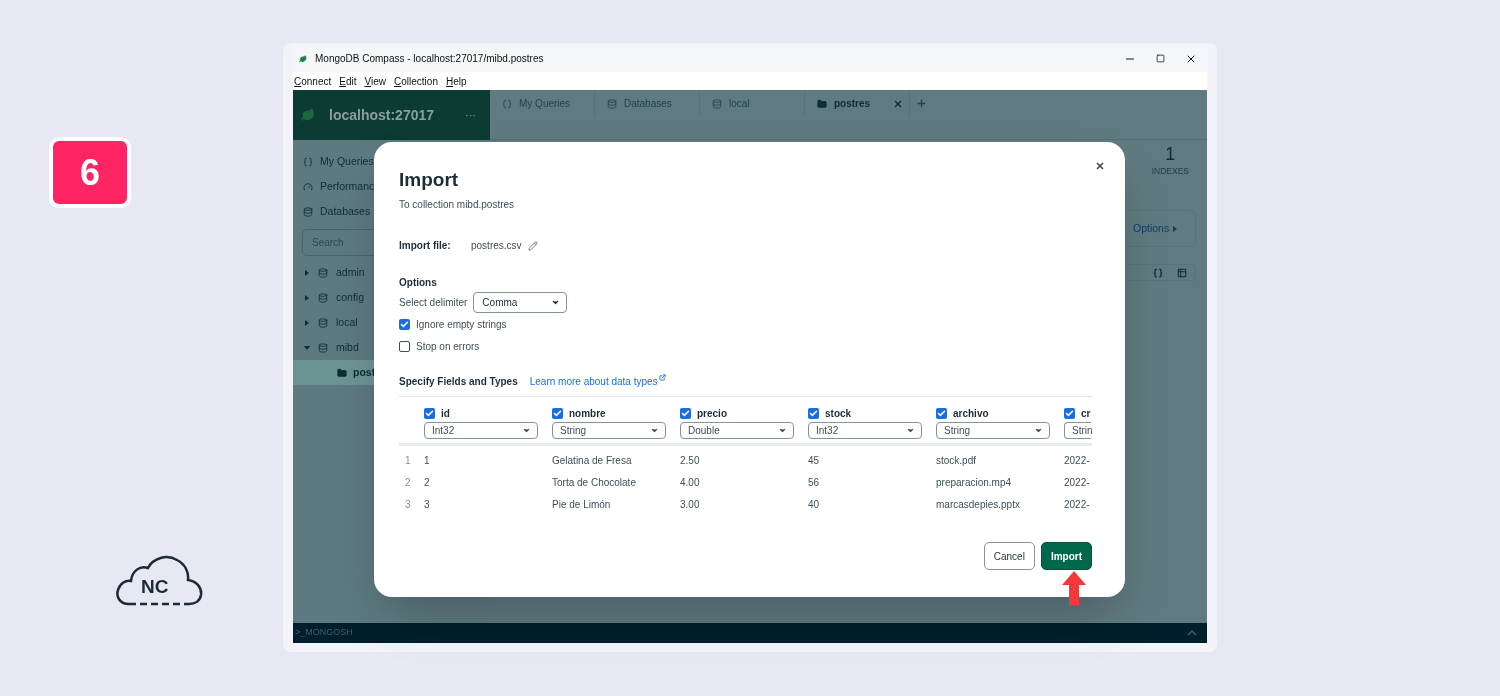 The image size is (1500, 696). What do you see at coordinates (971, 413) in the screenshot?
I see `column-name: archivo` at bounding box center [971, 413].